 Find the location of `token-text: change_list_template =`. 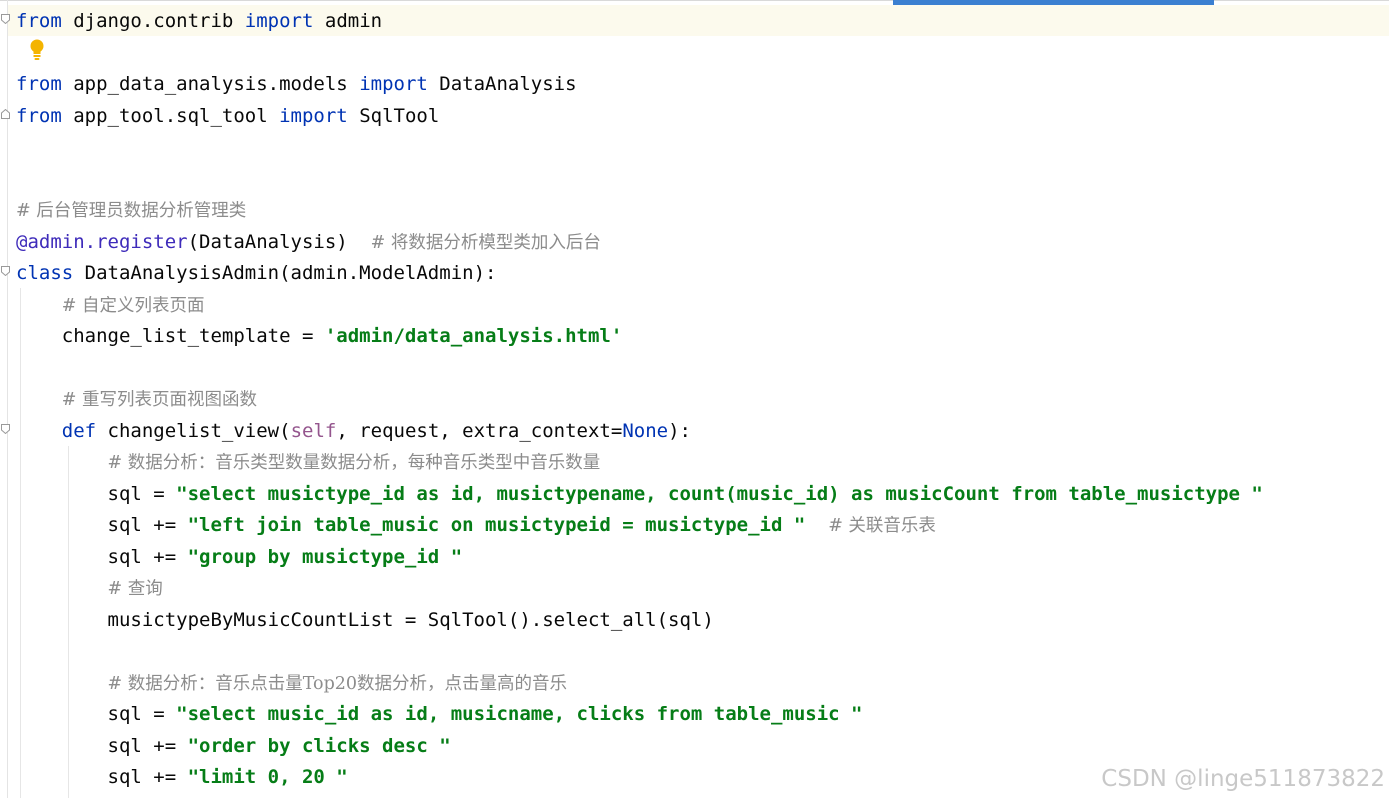

token-text: change_list_template = is located at coordinates (170, 336).